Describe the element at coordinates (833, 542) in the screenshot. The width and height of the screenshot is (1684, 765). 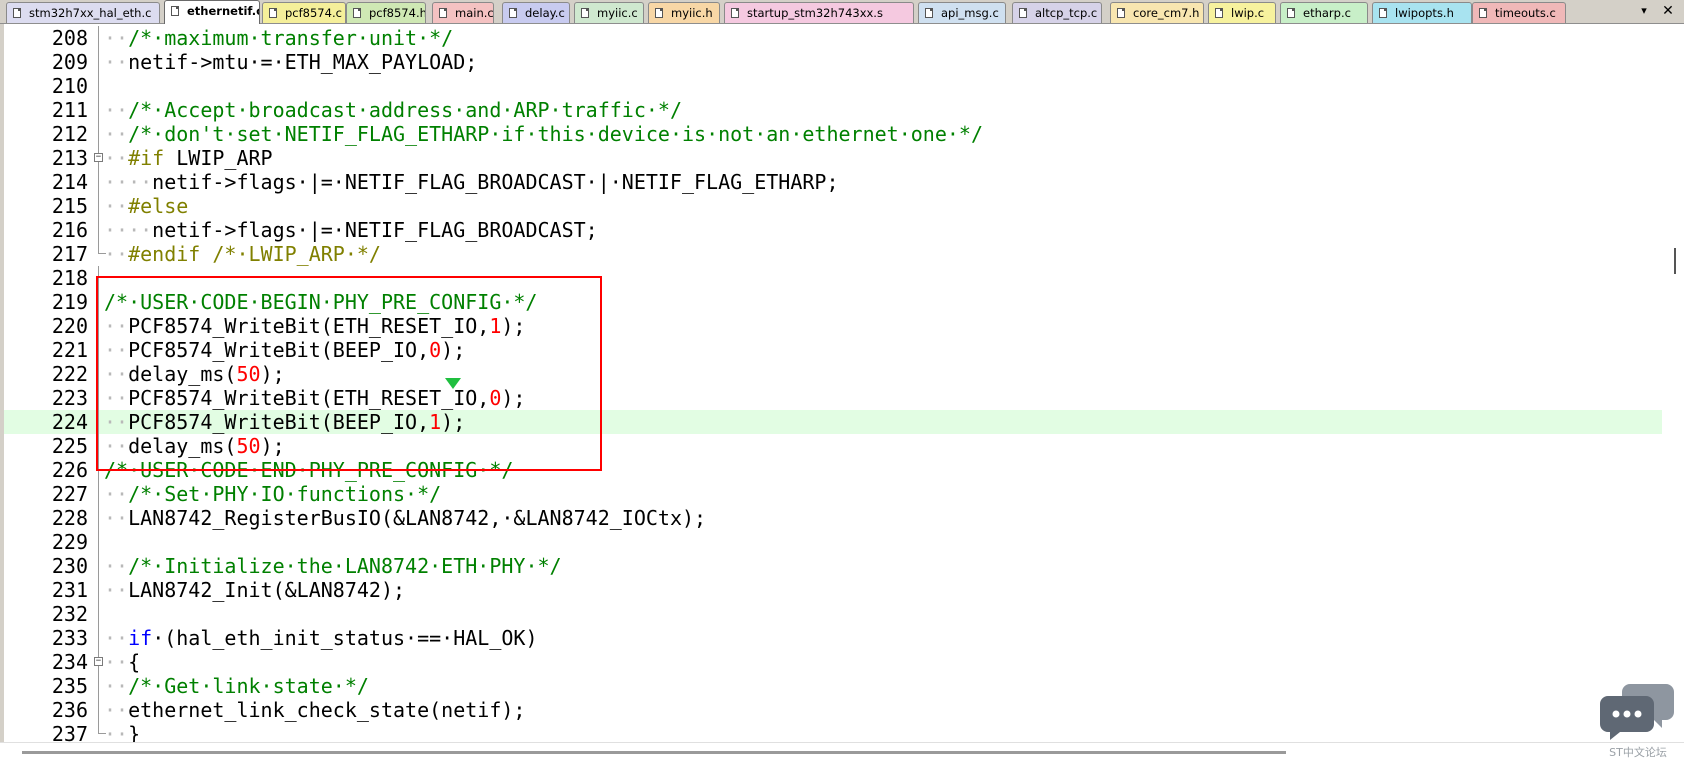
I see `code-line: 229` at that location.